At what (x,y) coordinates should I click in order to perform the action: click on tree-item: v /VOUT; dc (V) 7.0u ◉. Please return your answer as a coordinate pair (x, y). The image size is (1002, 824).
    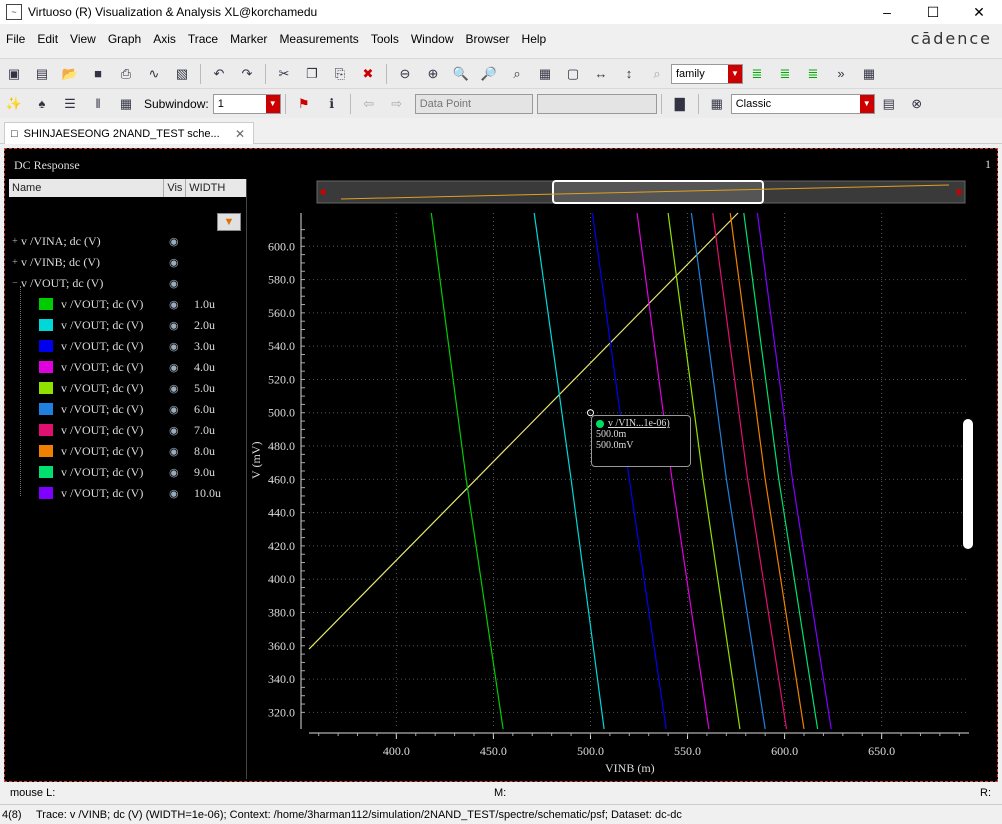
    Looking at the image, I should click on (128, 430).